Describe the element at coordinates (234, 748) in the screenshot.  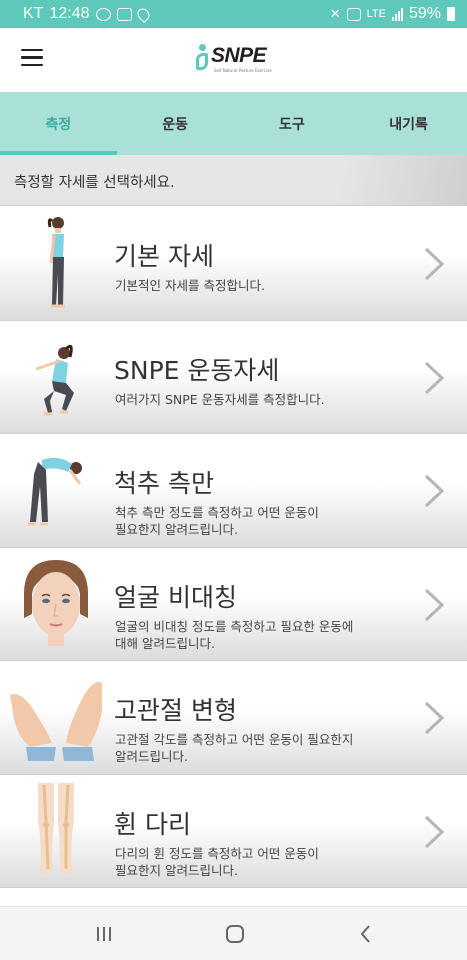
I see `item-description: 고관절 각도를 측정하고 어떤 운동이 필요한지 알려드립니다.` at that location.